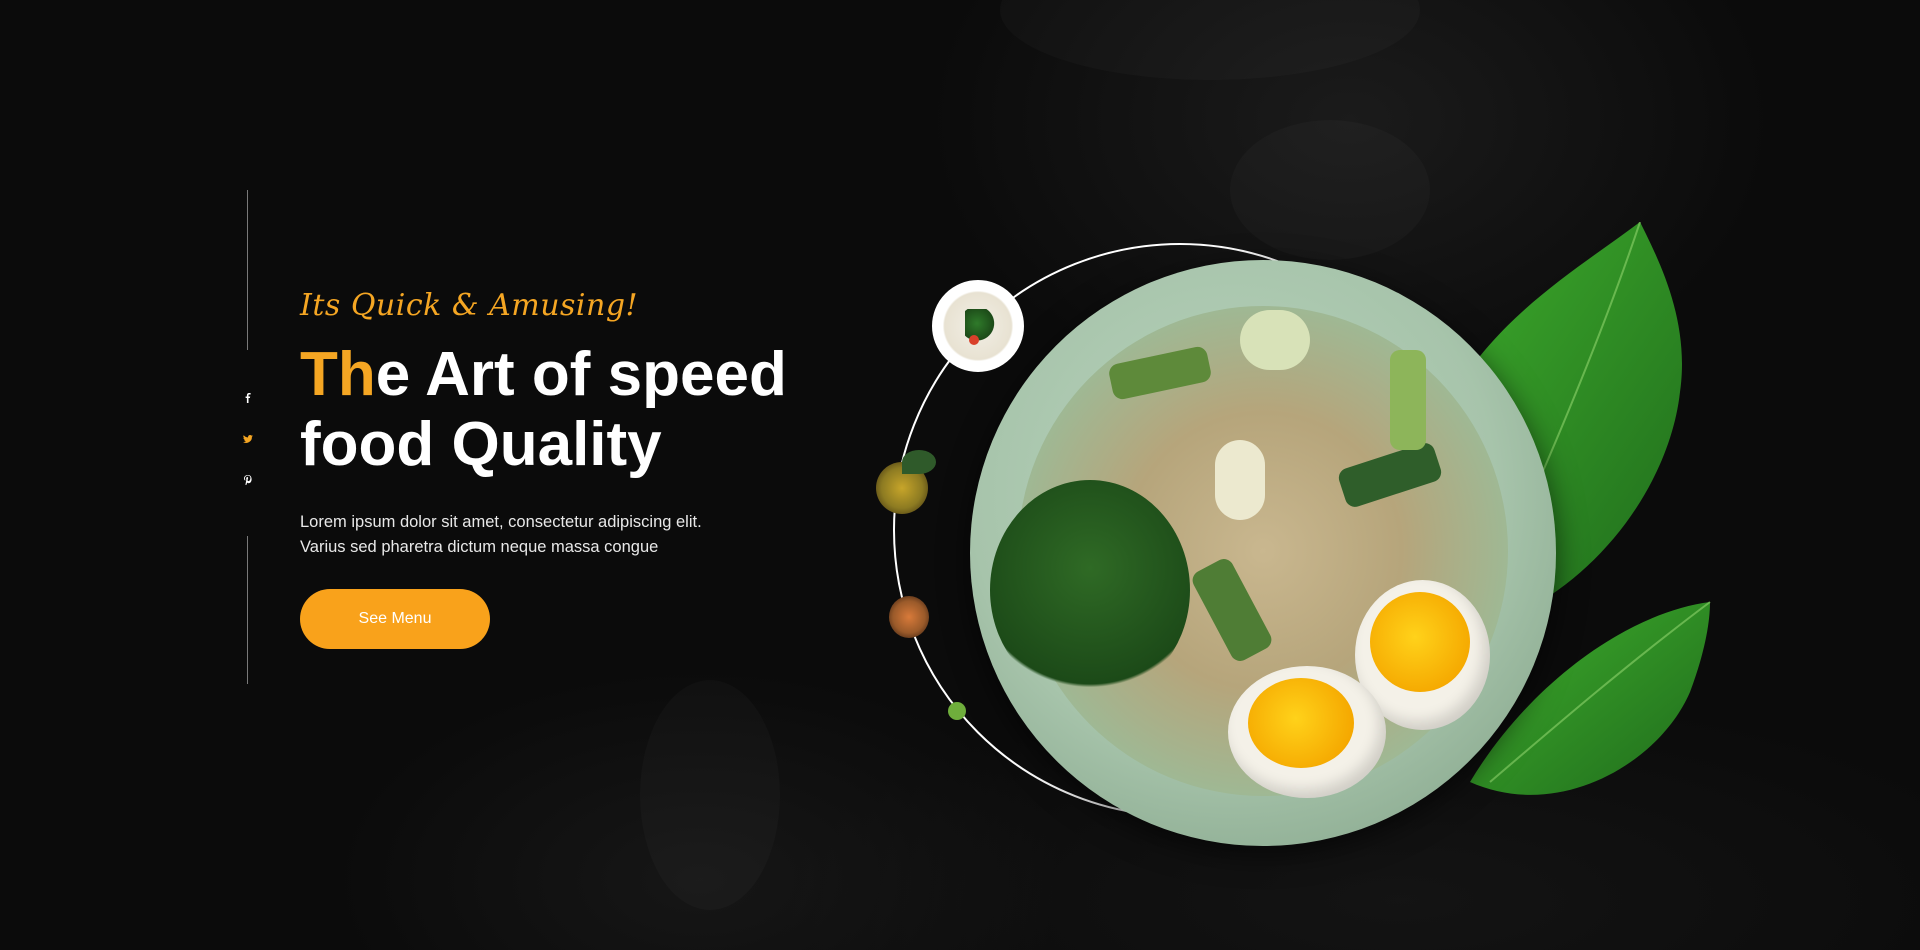 The height and width of the screenshot is (950, 1920). I want to click on facebook-icon, so click(248, 398).